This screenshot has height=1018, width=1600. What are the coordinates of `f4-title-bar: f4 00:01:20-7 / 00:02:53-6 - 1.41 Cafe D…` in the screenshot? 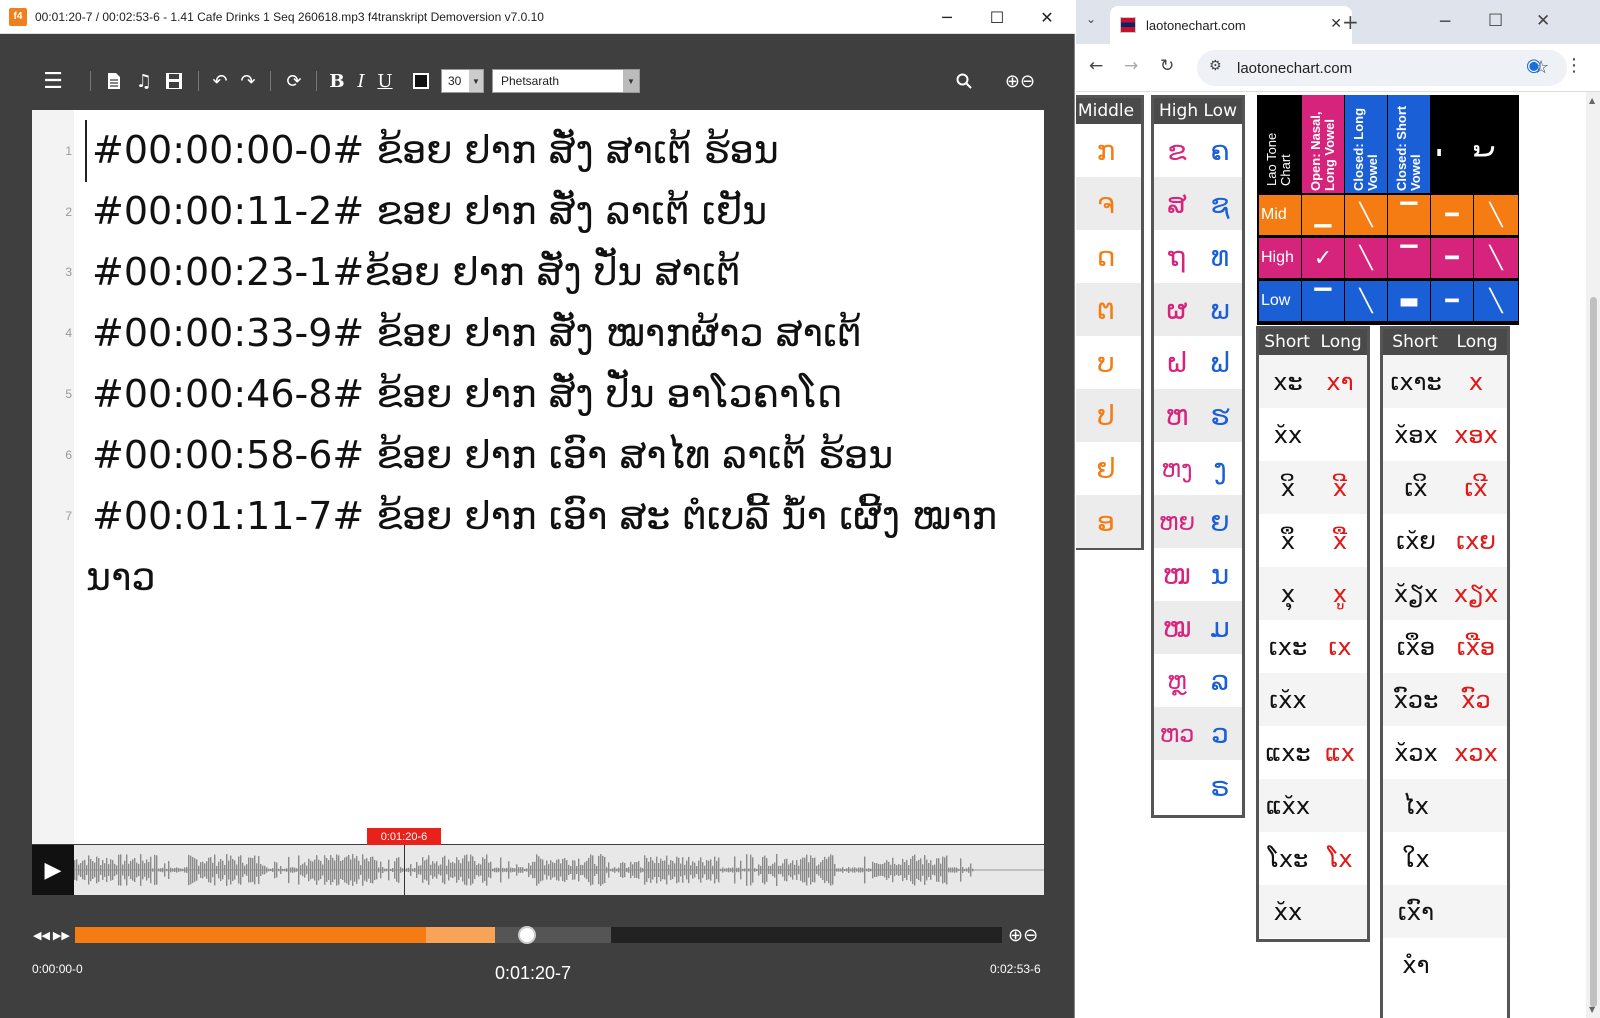 It's located at (537, 17).